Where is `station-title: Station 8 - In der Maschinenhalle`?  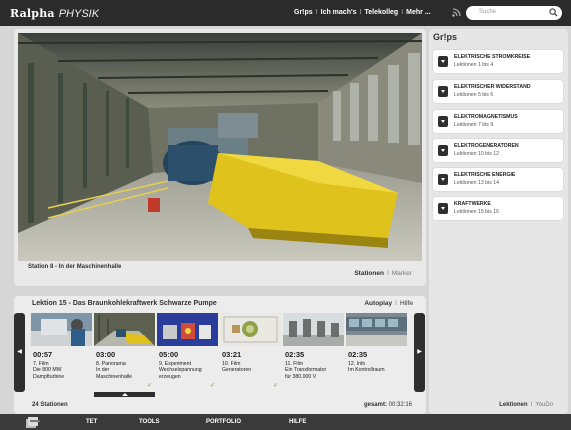 station-title: Station 8 - In der Maschinenhalle is located at coordinates (75, 267).